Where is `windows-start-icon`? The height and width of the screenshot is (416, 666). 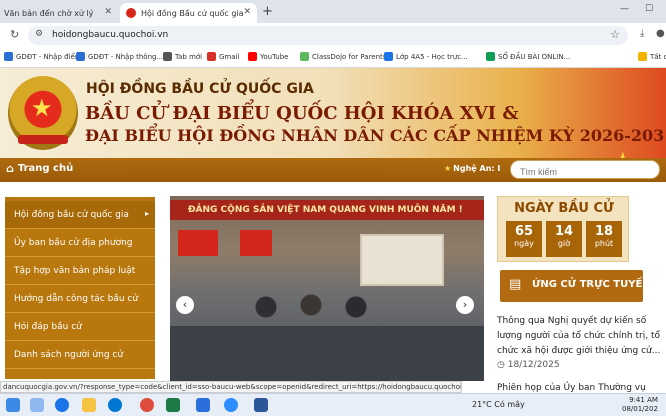
windows-start-icon is located at coordinates (13, 405).